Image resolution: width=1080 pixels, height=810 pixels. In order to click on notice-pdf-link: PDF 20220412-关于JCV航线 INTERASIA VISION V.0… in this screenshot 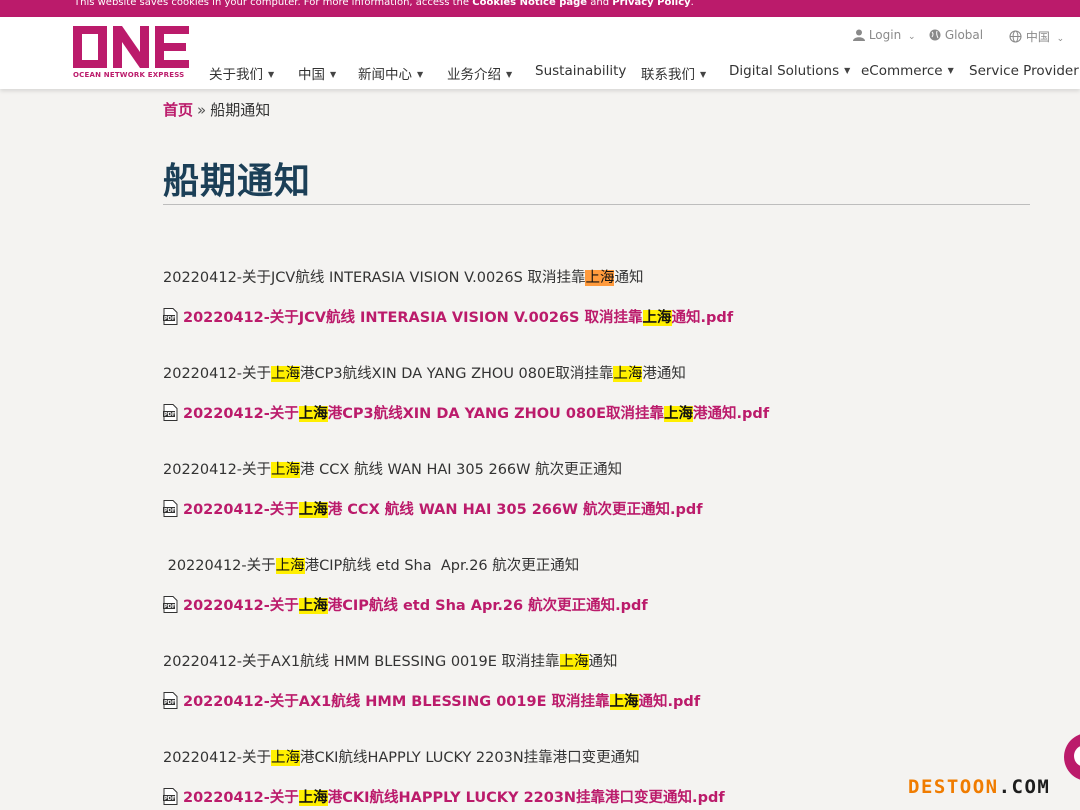, I will do `click(448, 317)`.